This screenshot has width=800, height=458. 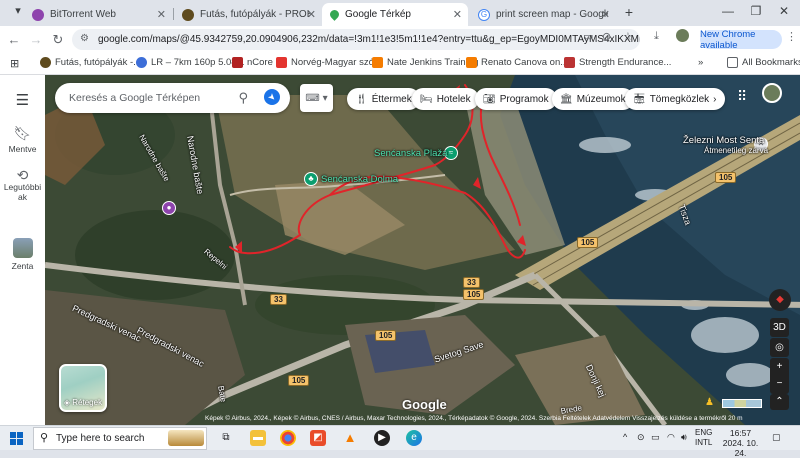 What do you see at coordinates (625, 437) in the screenshot?
I see `tray-overflow-icon: ^` at bounding box center [625, 437].